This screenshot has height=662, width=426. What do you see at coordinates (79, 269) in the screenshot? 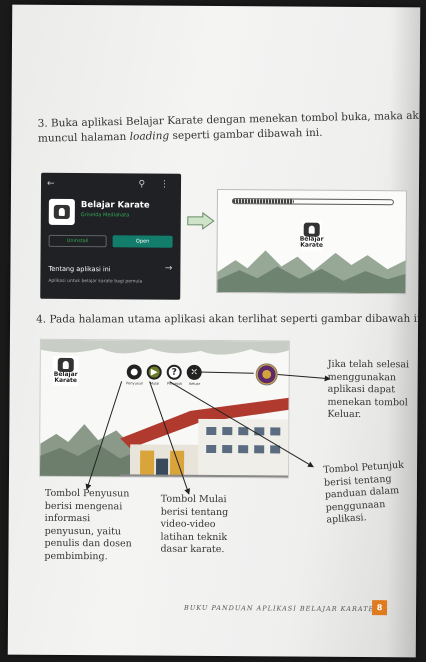
I see `store-about-label: Tentang aplikasi ini` at bounding box center [79, 269].